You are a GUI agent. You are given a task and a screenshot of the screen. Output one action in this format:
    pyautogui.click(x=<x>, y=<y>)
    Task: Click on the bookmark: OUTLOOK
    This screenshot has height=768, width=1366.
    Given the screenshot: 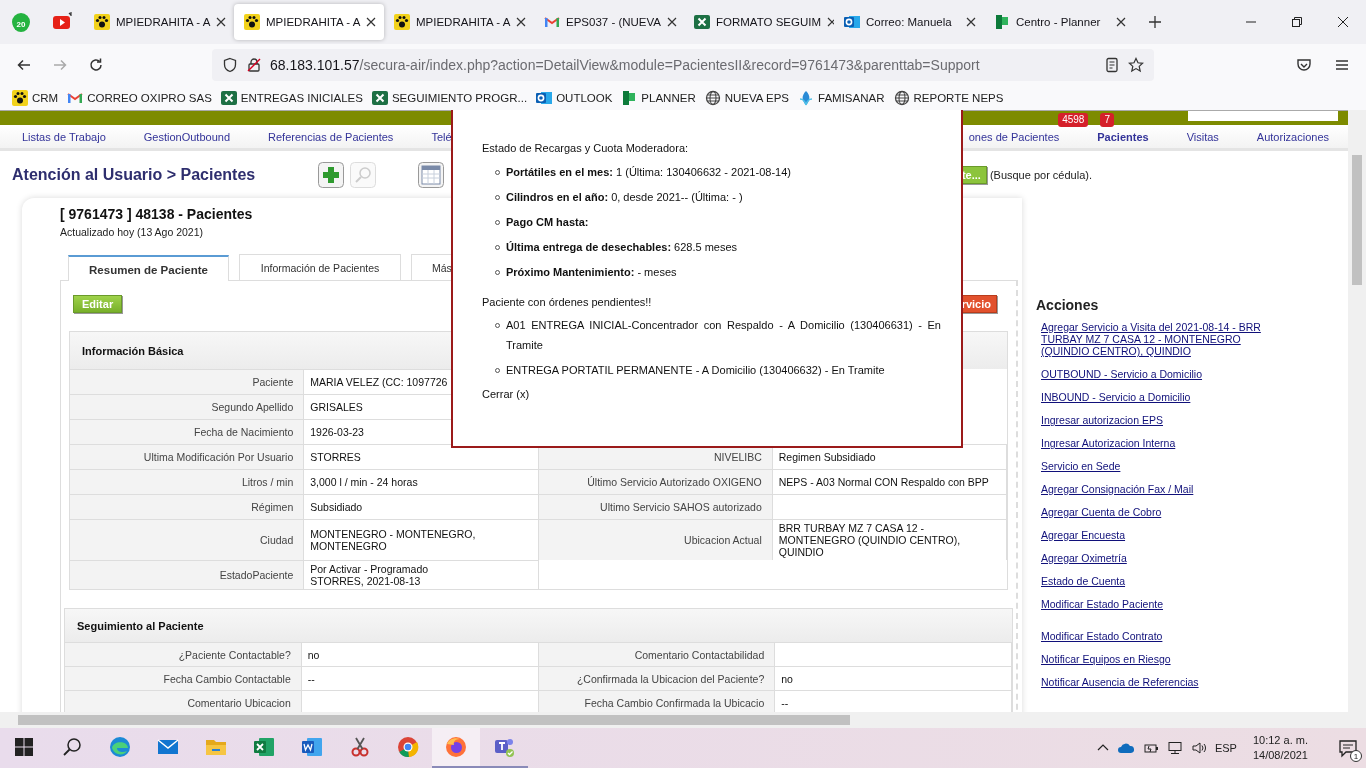 What is the action you would take?
    pyautogui.click(x=574, y=98)
    